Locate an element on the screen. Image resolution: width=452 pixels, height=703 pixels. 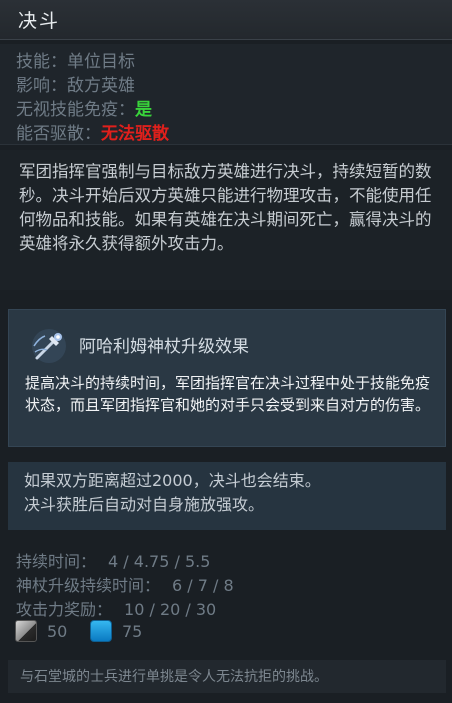
duration-label: 持续时间： is located at coordinates (56, 561).